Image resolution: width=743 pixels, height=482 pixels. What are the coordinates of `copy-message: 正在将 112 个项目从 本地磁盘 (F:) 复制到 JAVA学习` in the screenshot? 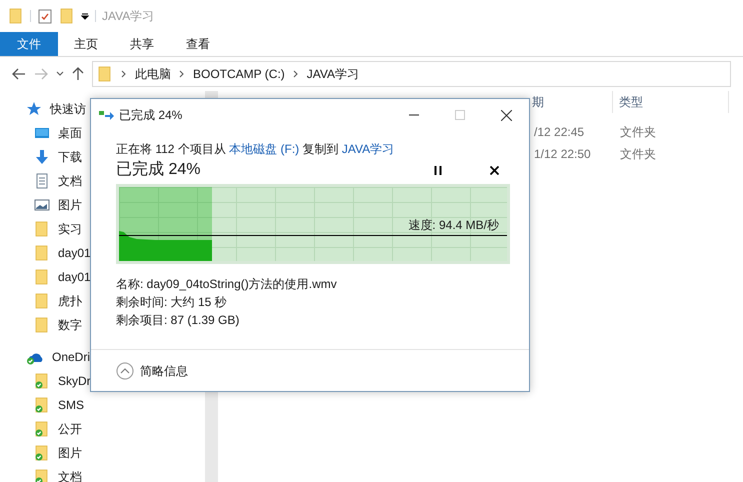 It's located at (256, 149).